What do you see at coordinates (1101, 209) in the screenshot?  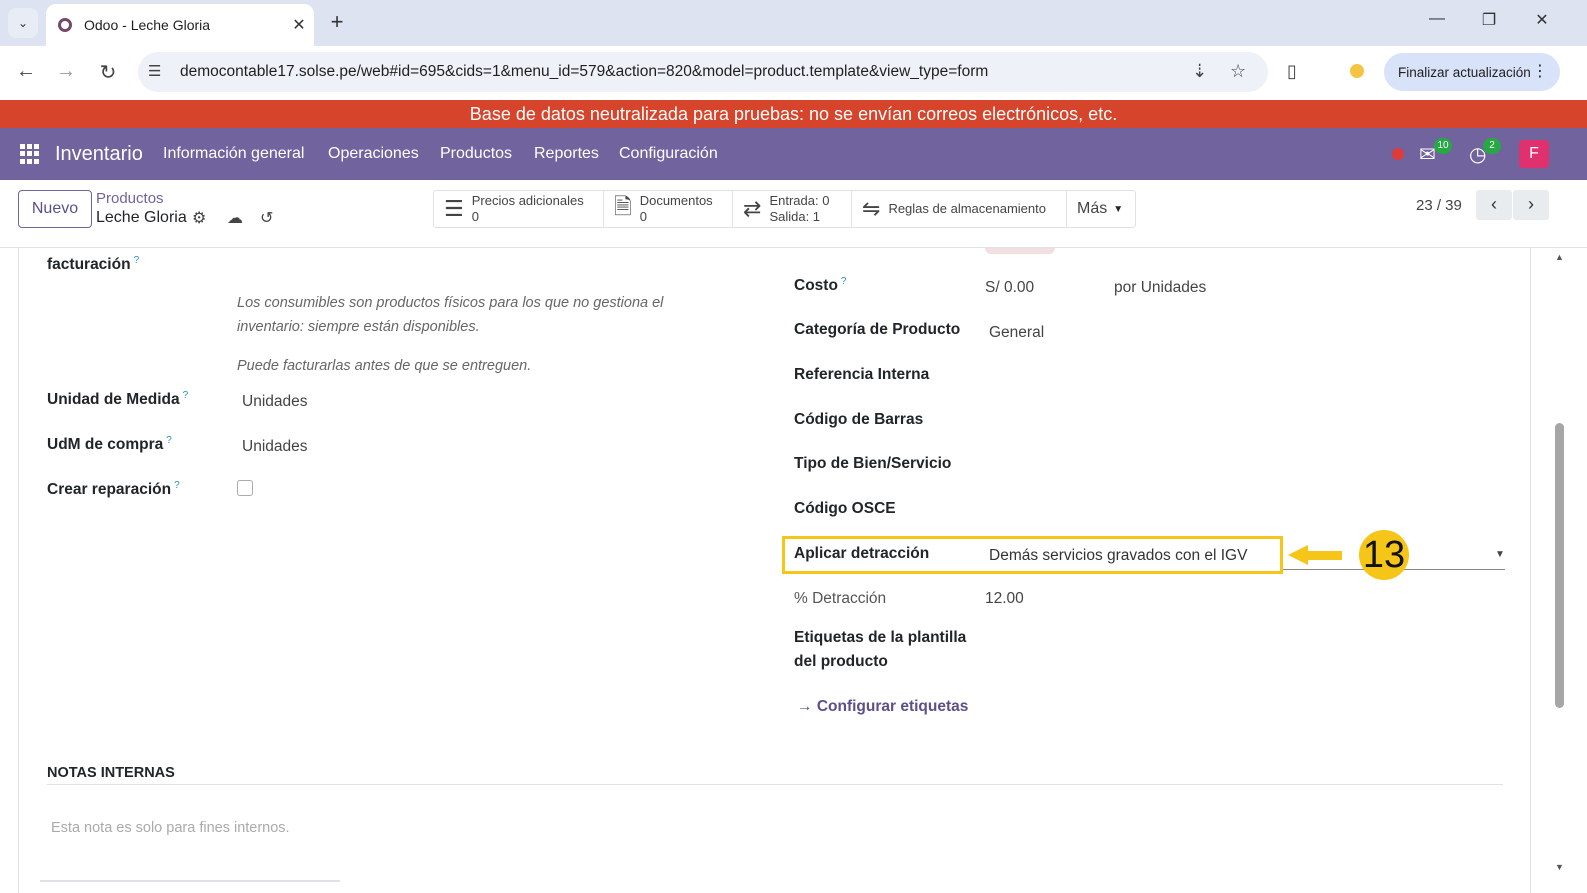 I see `more-dropdown-button: Más ▼` at bounding box center [1101, 209].